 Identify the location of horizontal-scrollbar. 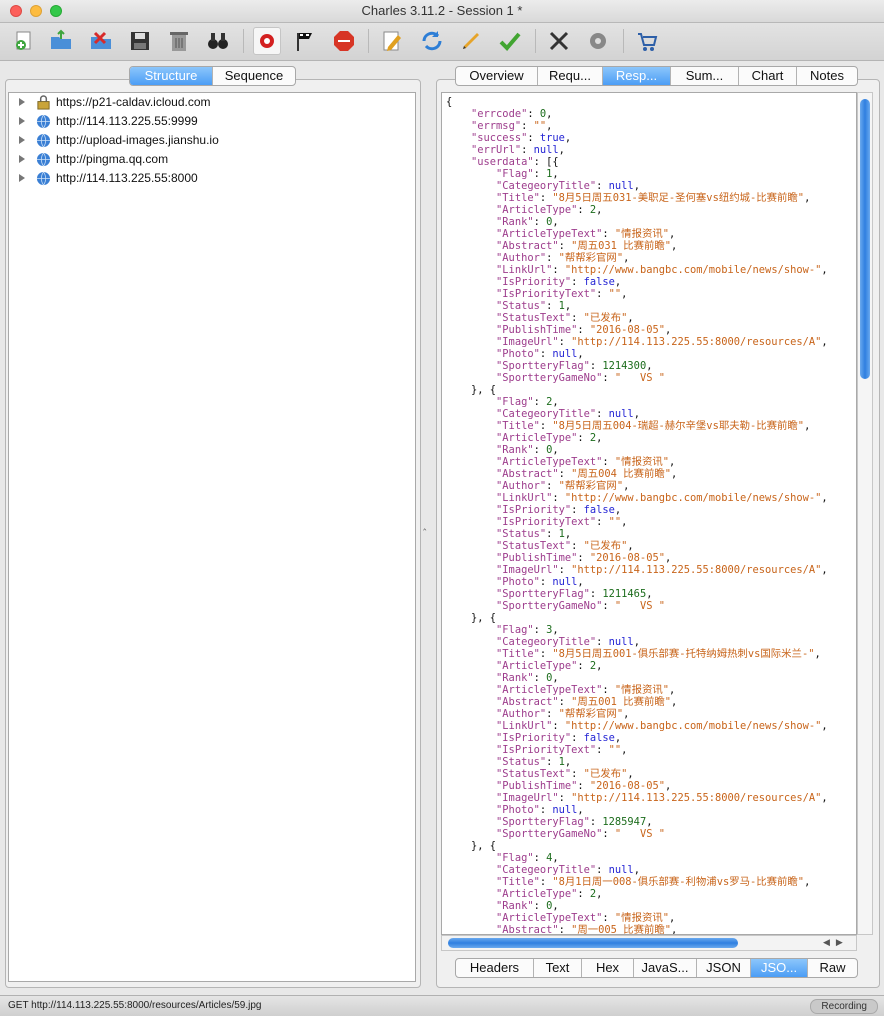
(649, 943).